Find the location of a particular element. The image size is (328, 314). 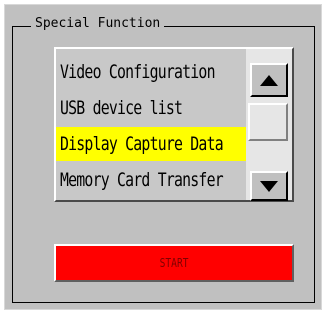

scroll-down-button is located at coordinates (269, 186).